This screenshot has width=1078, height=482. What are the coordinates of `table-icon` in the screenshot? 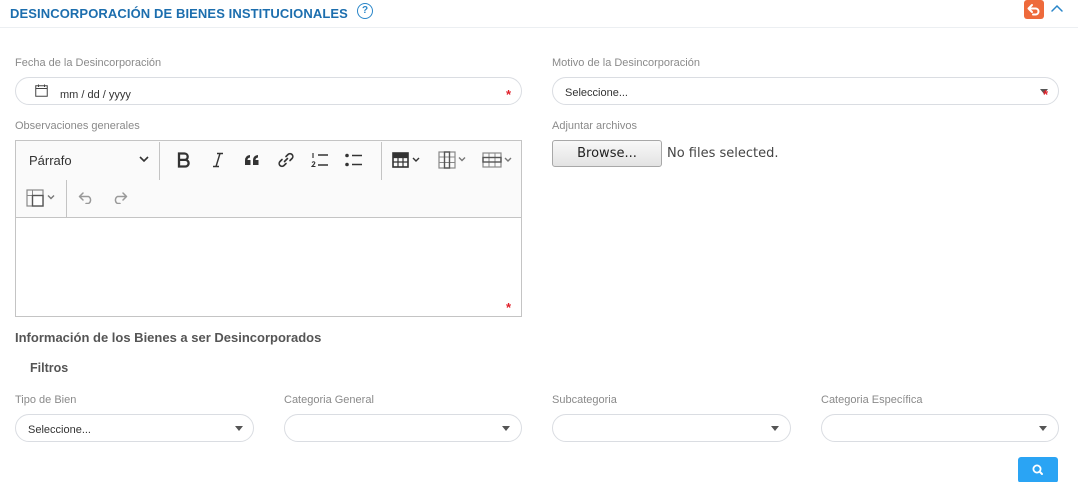 It's located at (406, 160).